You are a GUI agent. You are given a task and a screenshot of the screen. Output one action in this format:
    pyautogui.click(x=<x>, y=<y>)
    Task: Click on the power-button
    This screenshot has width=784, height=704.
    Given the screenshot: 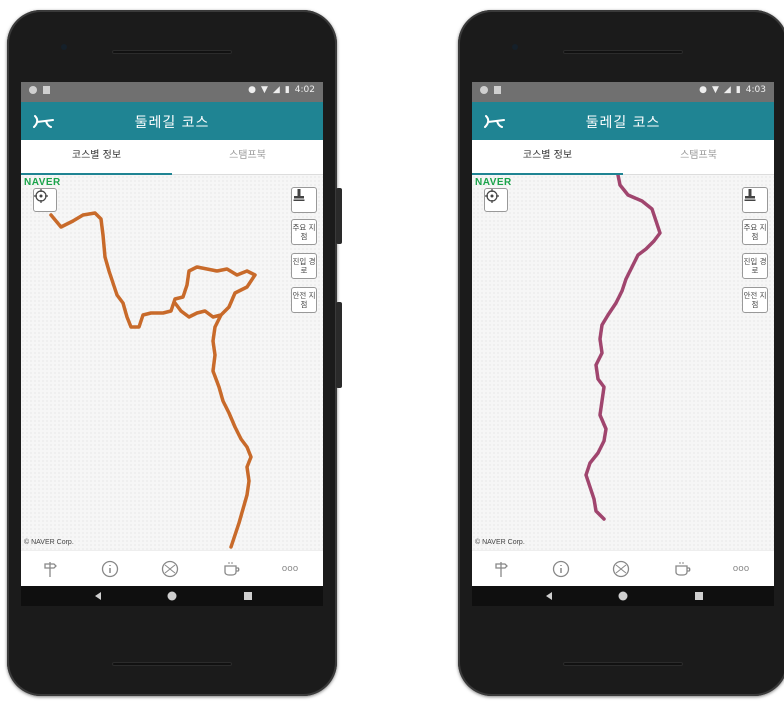 What is the action you would take?
    pyautogui.click(x=339, y=216)
    